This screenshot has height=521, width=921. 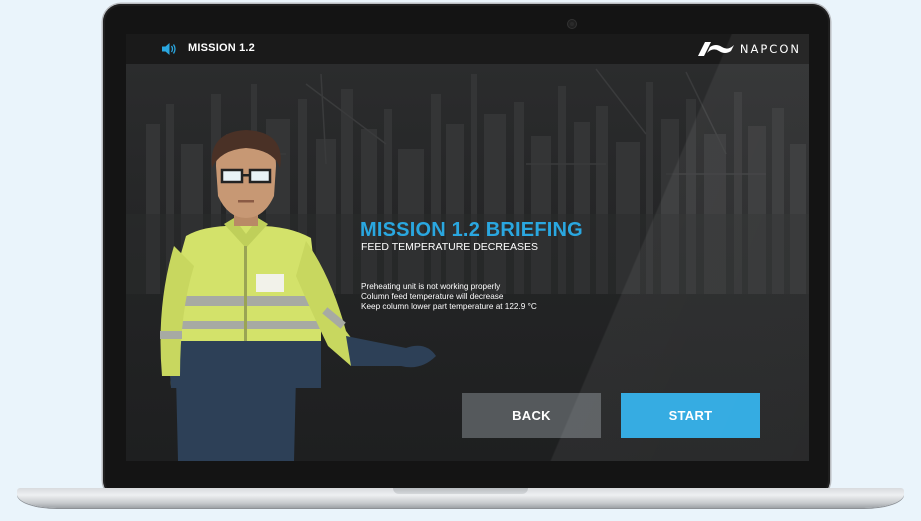 I want to click on mission-label: MISSION 1.2, so click(x=221, y=48).